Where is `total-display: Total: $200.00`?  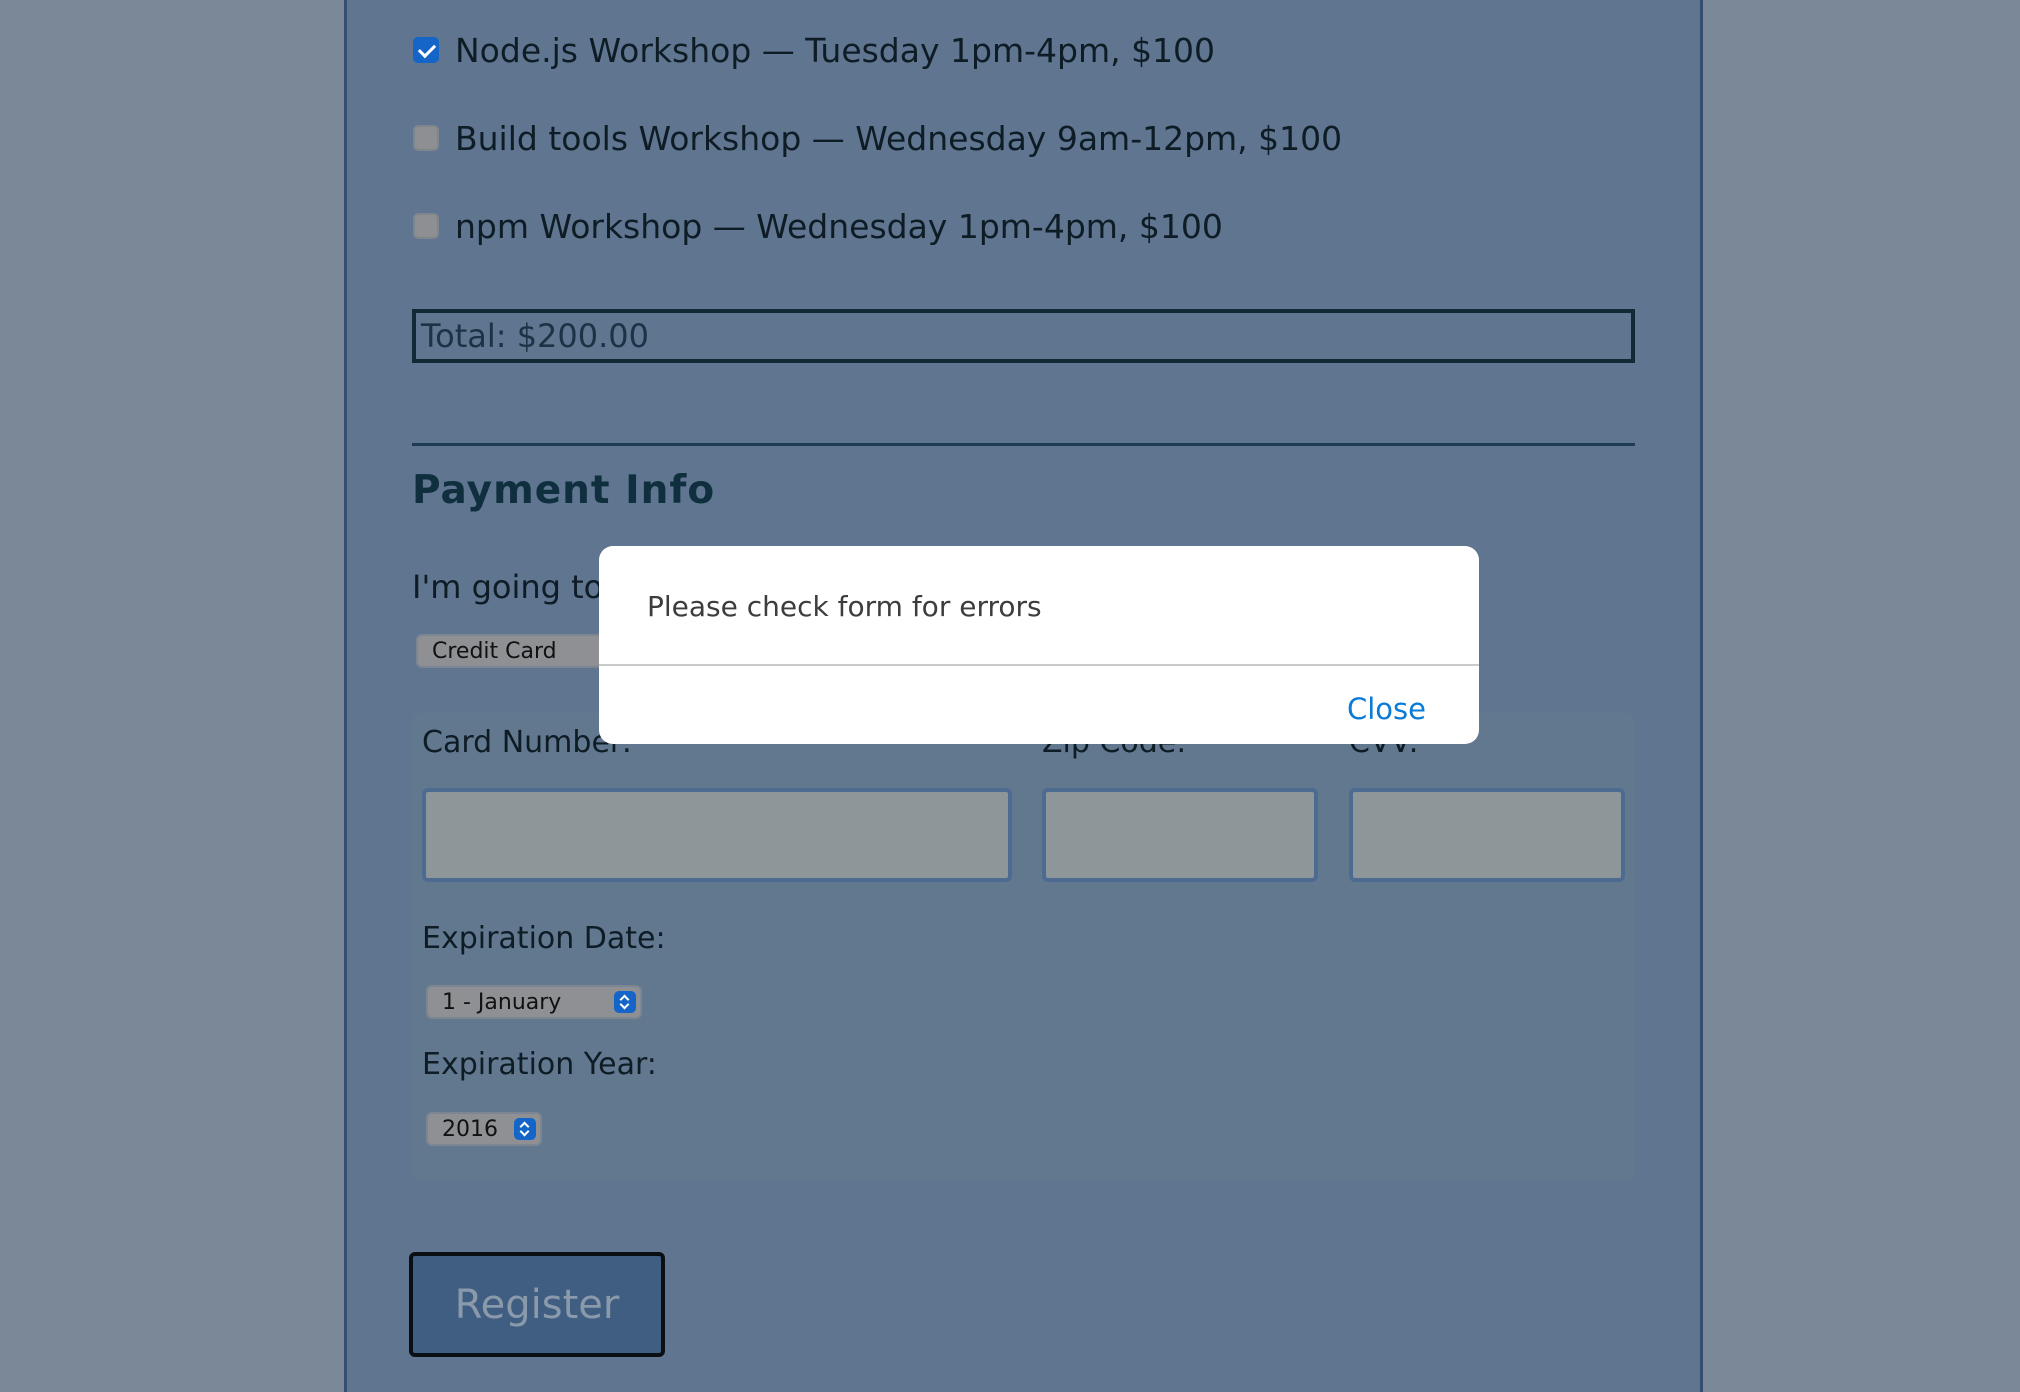 total-display: Total: $200.00 is located at coordinates (1023, 336).